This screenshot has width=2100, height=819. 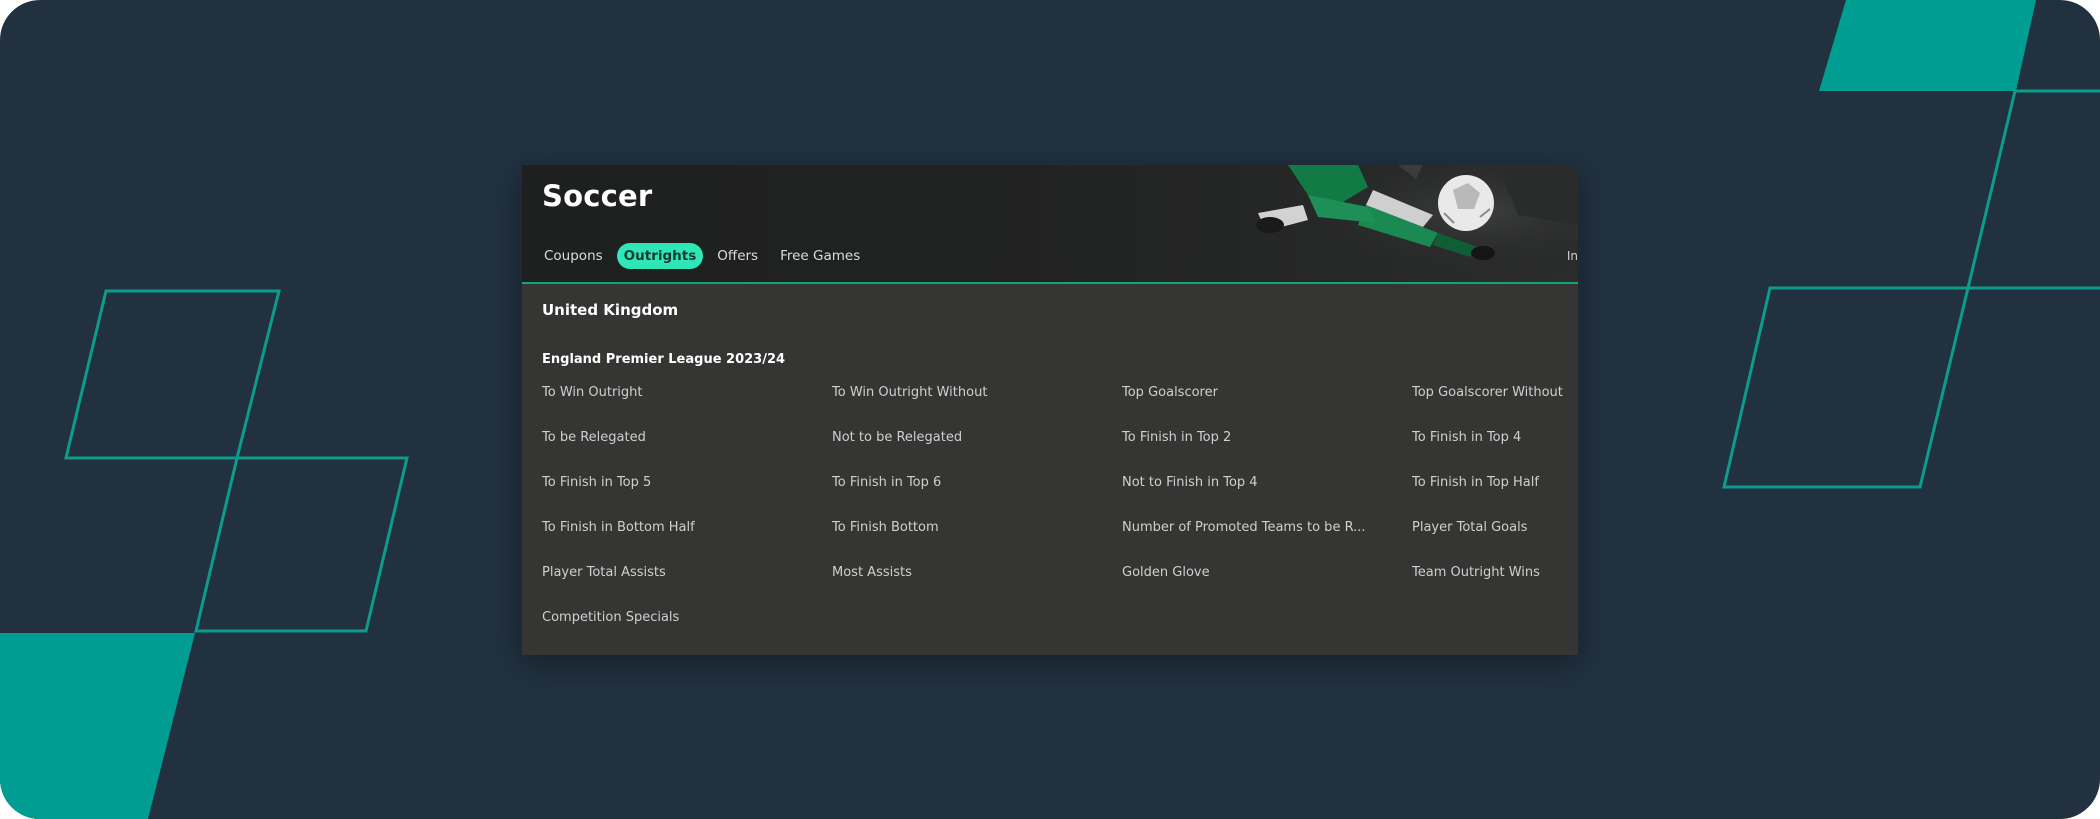 I want to click on market-link: Not to be Relegated, so click(x=977, y=452).